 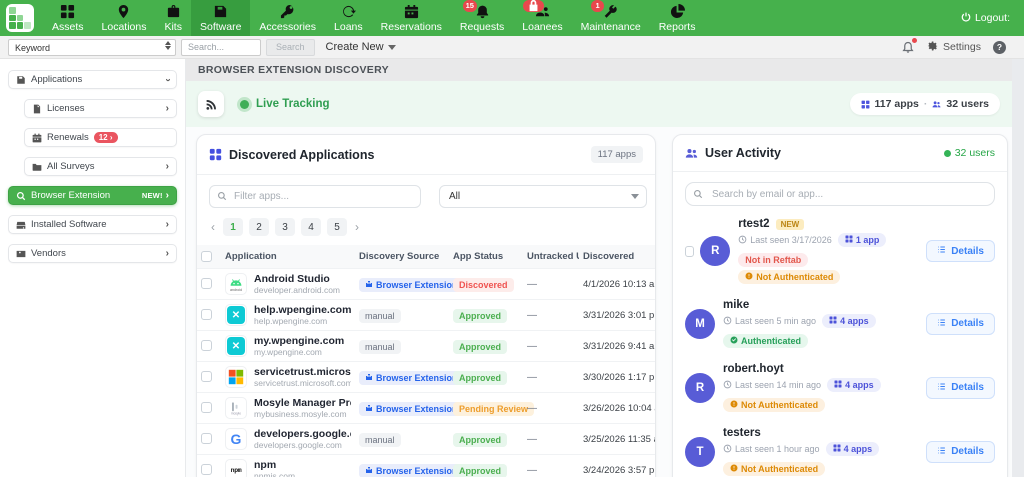 I want to click on app-name: my.wpengine.com, so click(x=299, y=341).